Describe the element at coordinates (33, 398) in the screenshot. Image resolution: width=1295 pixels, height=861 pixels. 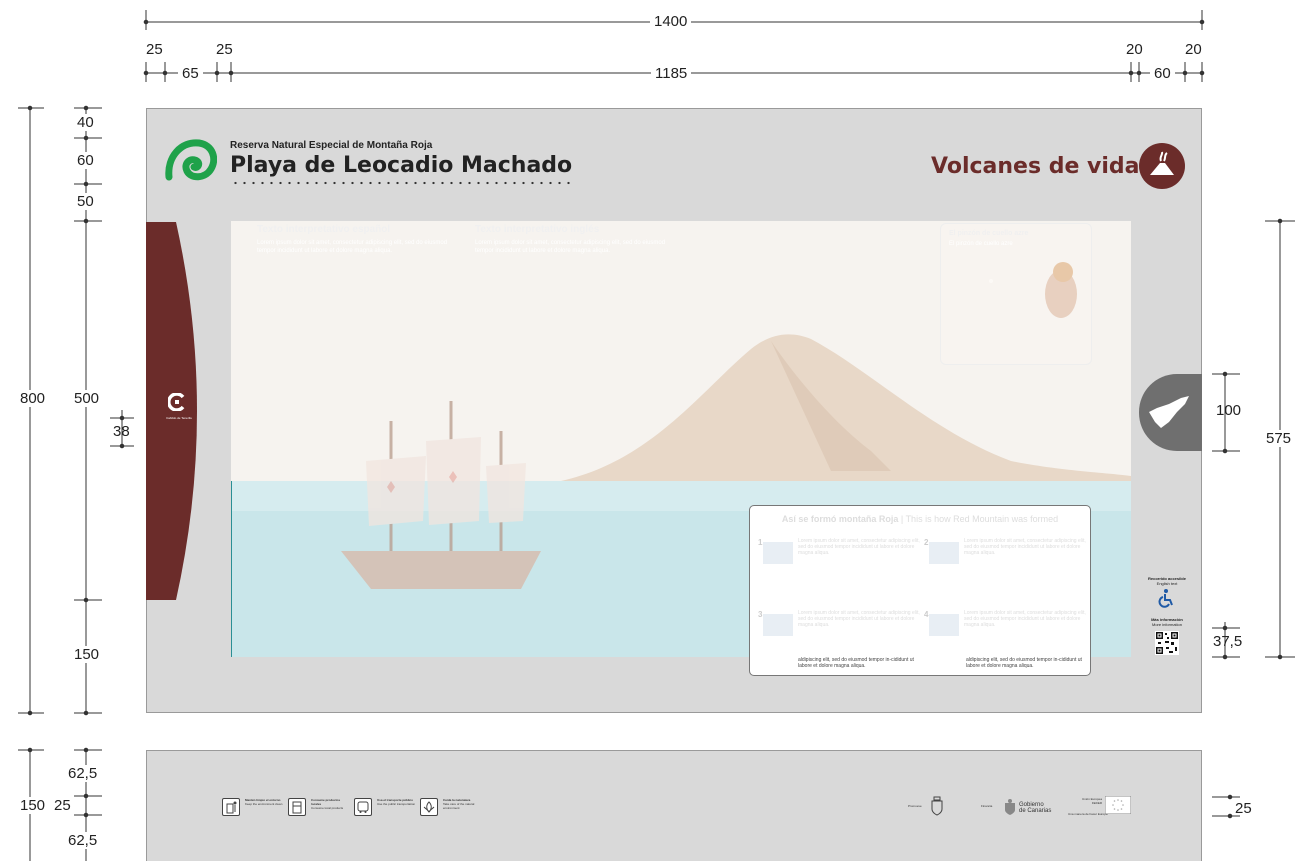
I see `dim-height-total: 800` at that location.